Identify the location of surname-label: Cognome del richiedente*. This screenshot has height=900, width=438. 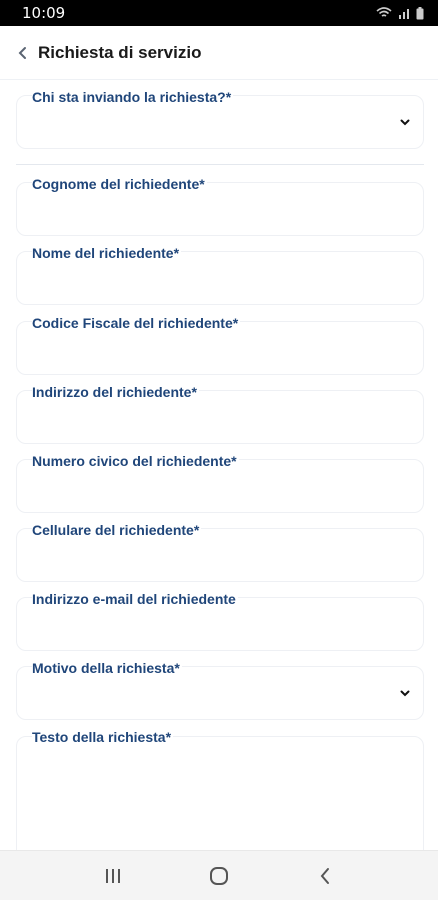
(119, 184).